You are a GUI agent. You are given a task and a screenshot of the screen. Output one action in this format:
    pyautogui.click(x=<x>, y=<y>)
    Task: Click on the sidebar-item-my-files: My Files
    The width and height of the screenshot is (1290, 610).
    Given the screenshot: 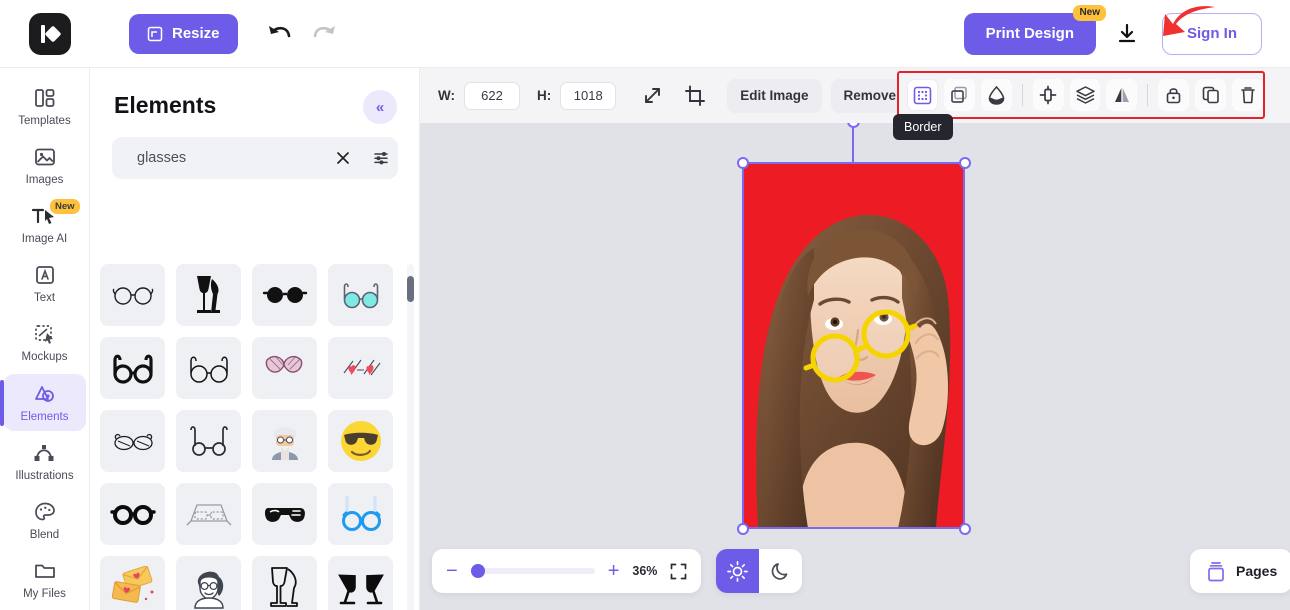 What is the action you would take?
    pyautogui.click(x=45, y=579)
    